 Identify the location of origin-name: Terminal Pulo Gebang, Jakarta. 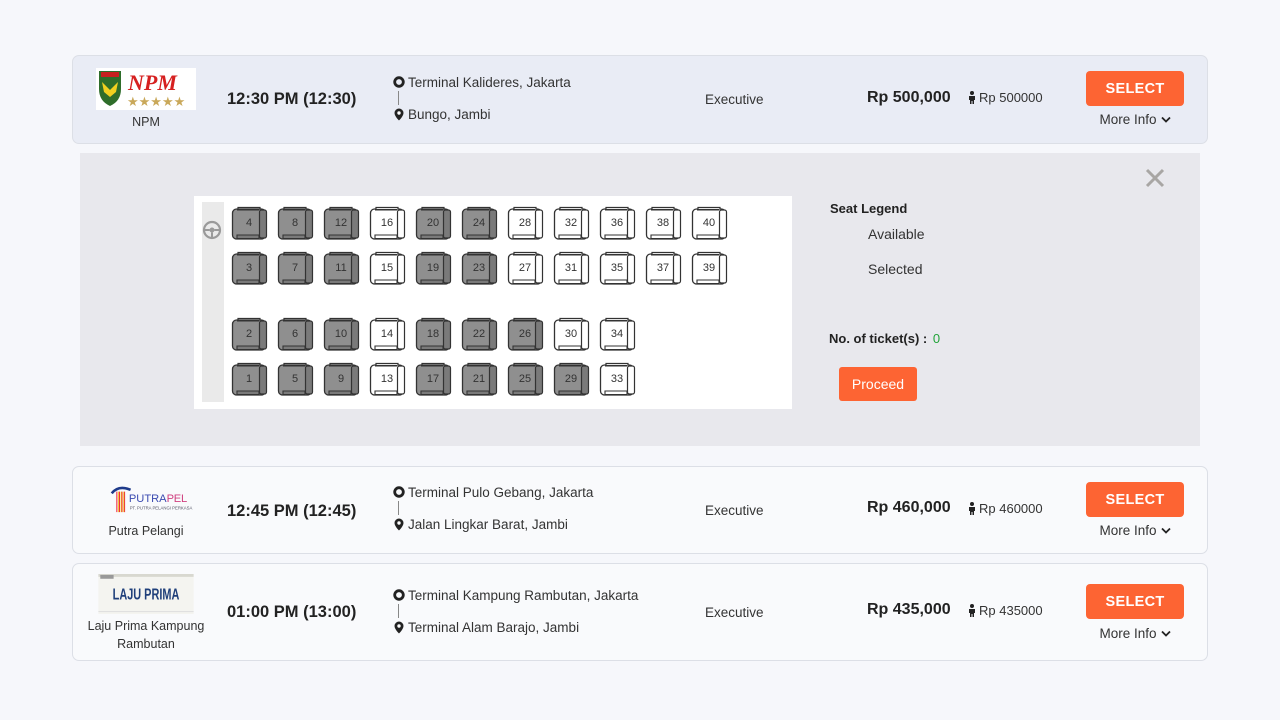
(501, 492).